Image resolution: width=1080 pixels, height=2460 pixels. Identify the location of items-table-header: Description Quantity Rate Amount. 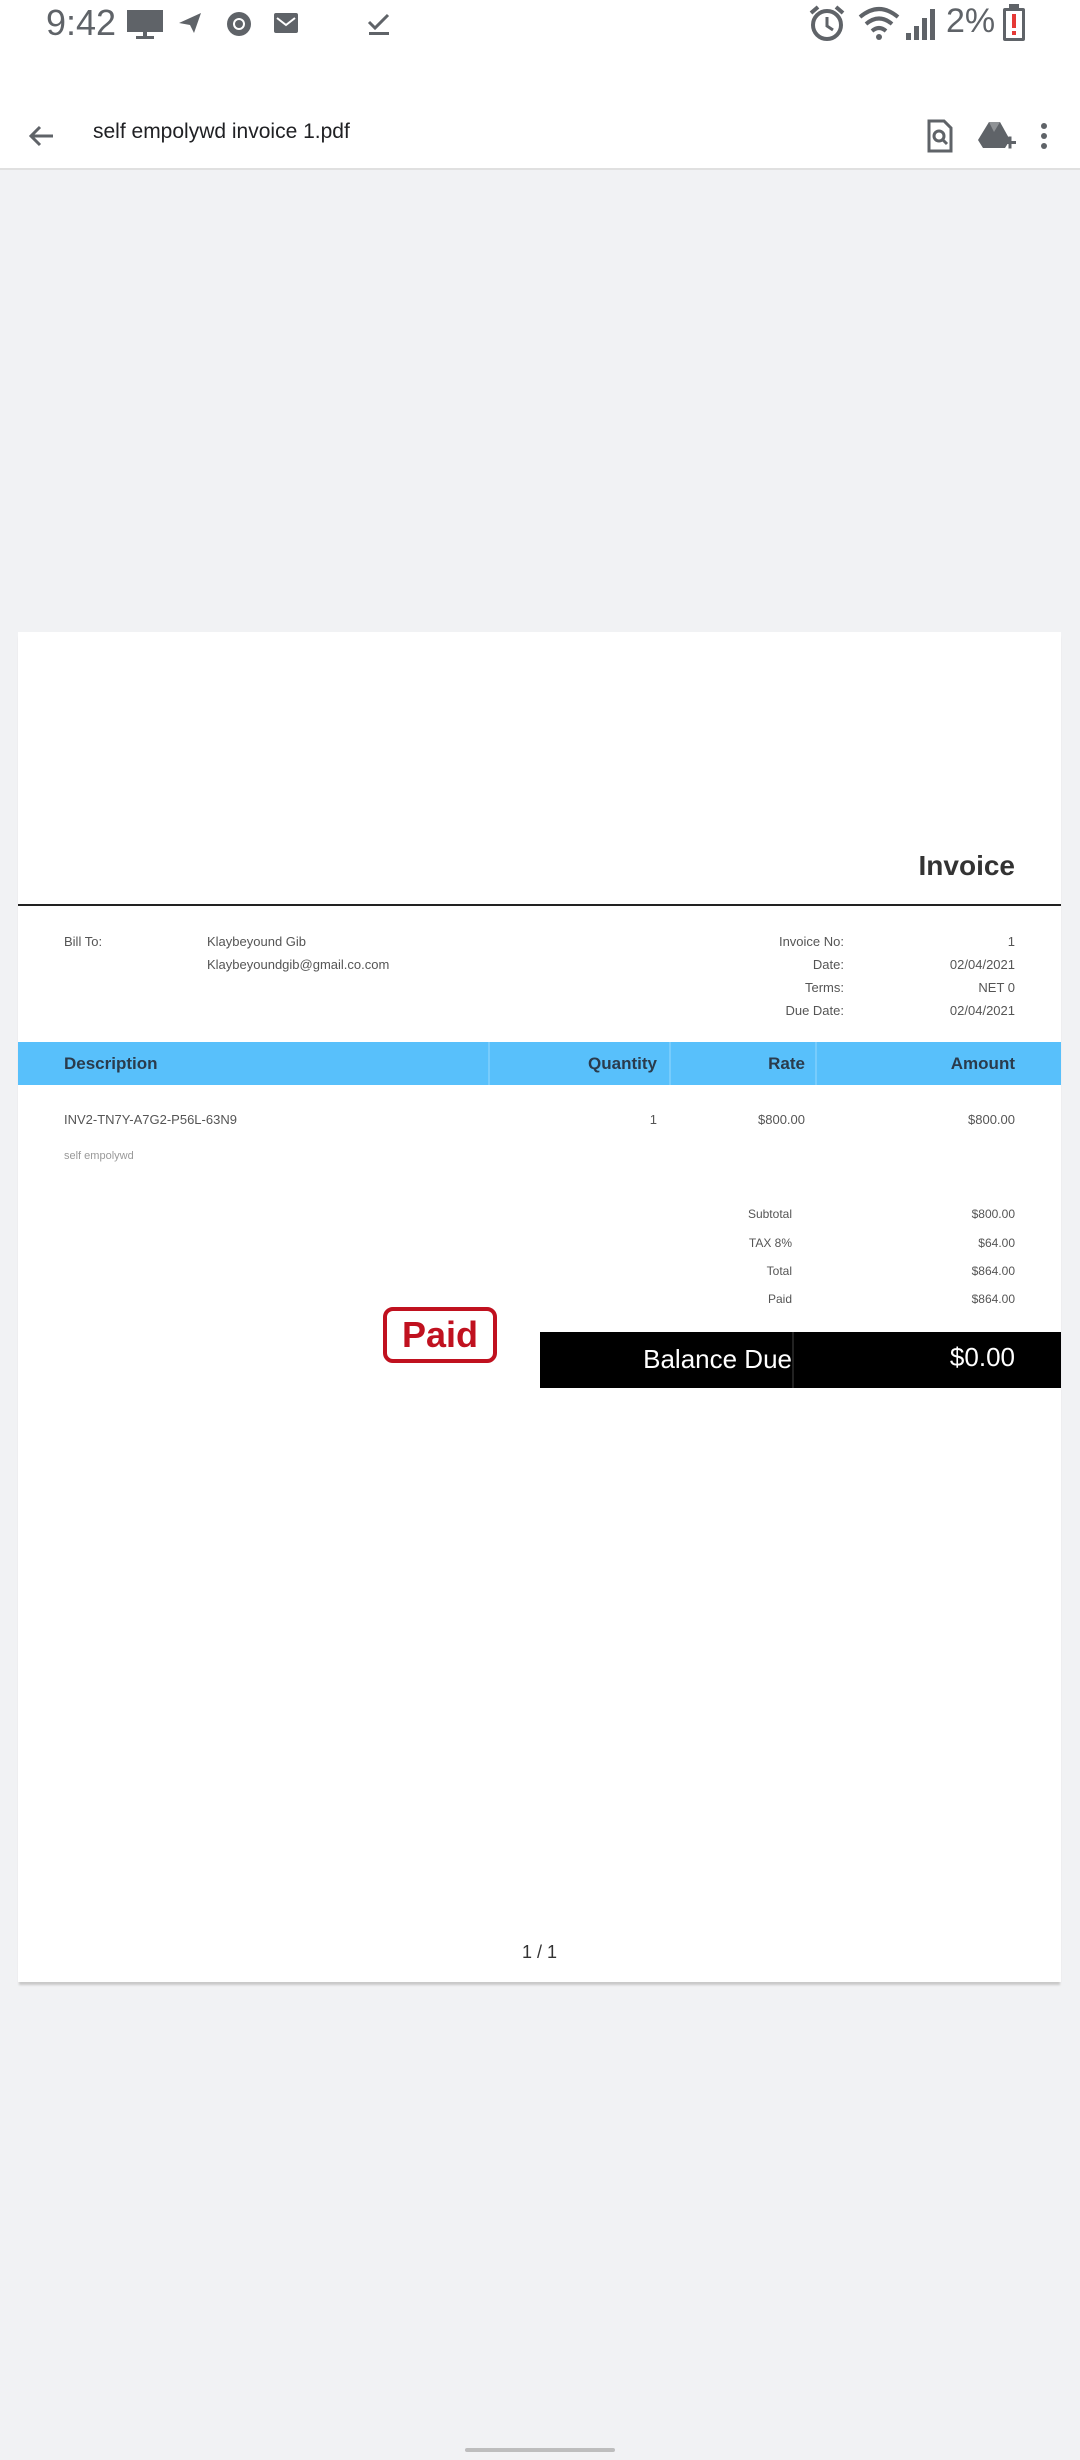
(539, 1063).